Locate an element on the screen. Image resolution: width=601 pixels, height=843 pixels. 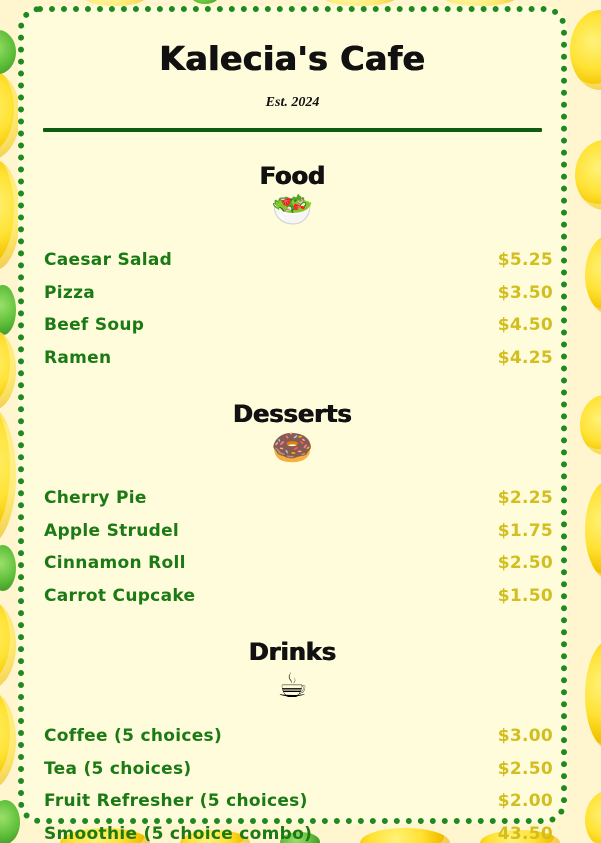
salad-bowl-icon: 🥗 is located at coordinates (292, 210).